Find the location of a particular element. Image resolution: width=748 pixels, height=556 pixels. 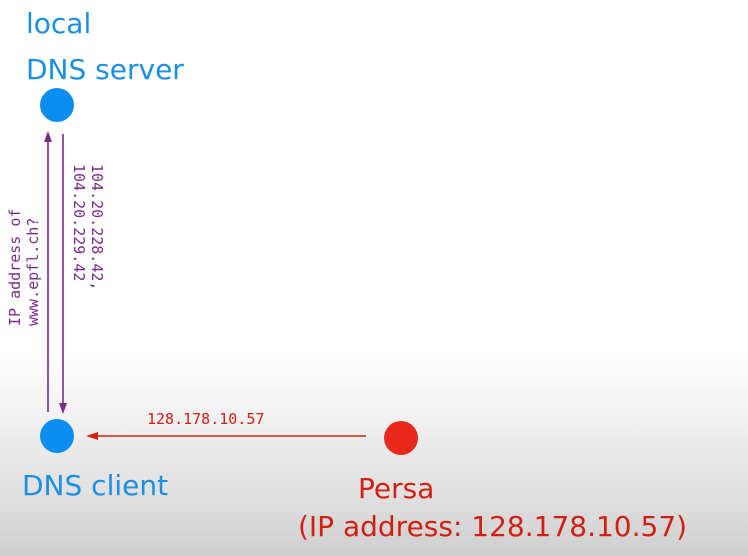

query-arrowhead is located at coordinates (48, 136).